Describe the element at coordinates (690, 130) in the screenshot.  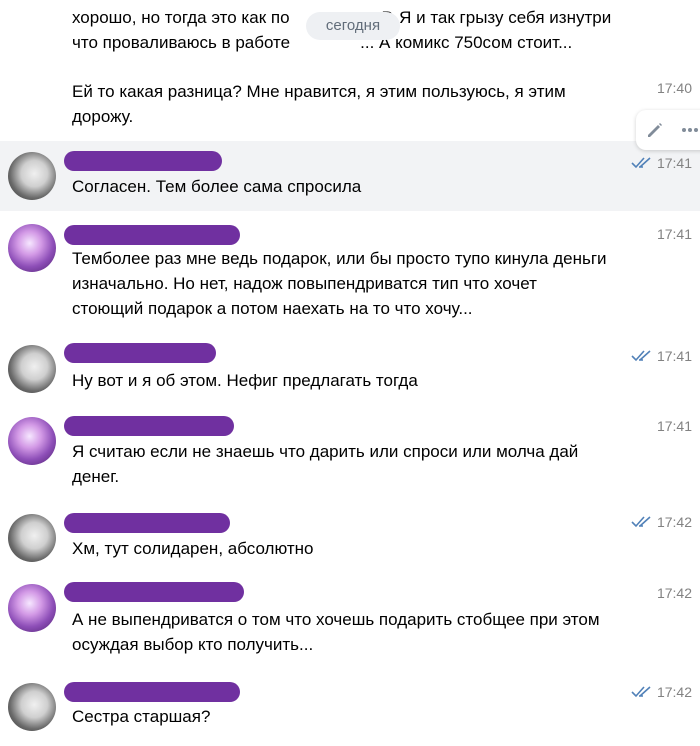
I see `more-icon` at that location.